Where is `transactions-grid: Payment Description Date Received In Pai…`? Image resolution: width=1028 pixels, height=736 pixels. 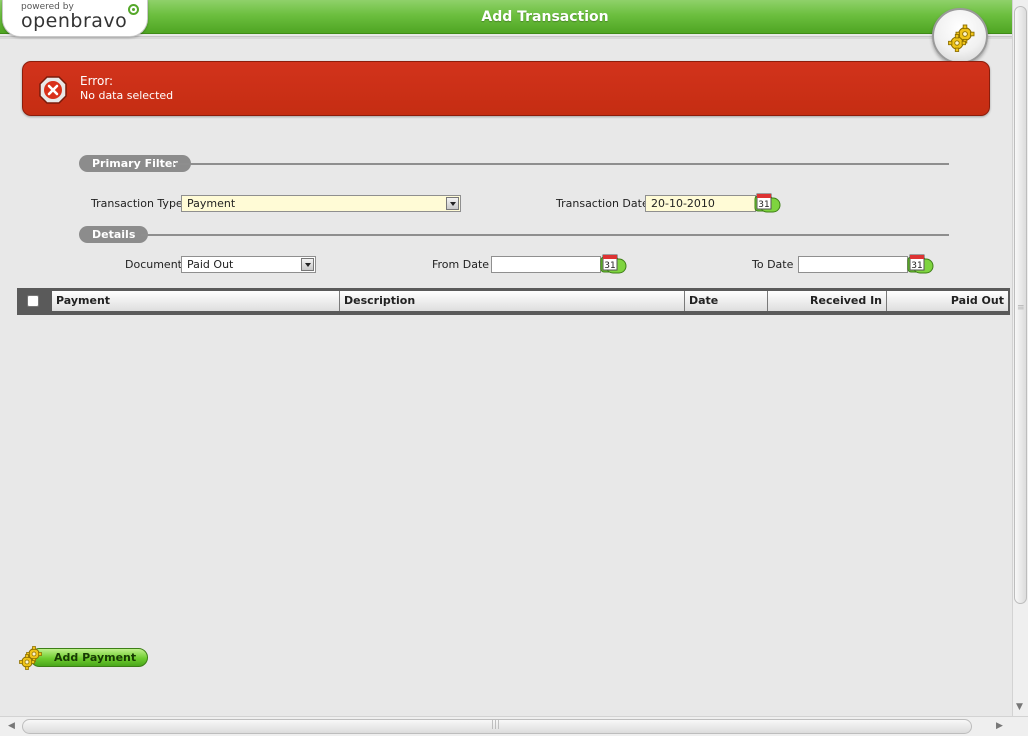 transactions-grid: Payment Description Date Received In Pai… is located at coordinates (513, 301).